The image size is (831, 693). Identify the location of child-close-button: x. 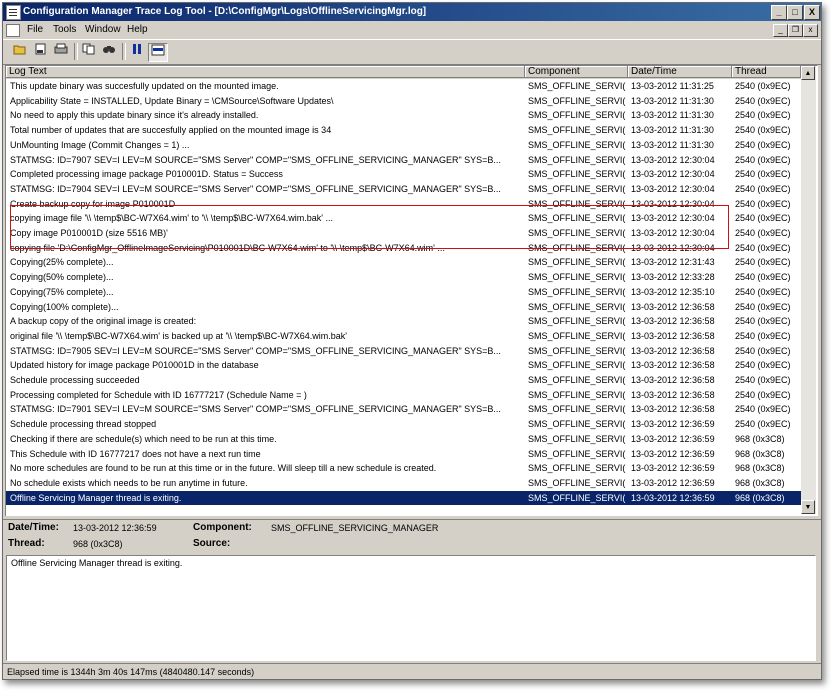
(810, 30).